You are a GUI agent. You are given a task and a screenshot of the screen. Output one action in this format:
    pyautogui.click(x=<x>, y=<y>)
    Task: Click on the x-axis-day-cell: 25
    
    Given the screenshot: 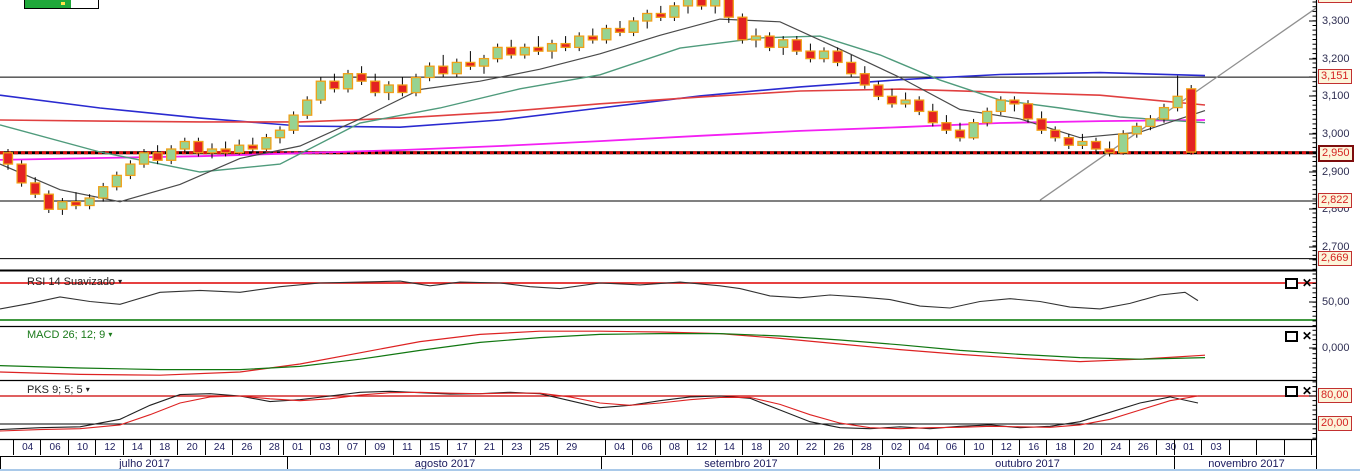 What is the action you would take?
    pyautogui.click(x=543, y=447)
    